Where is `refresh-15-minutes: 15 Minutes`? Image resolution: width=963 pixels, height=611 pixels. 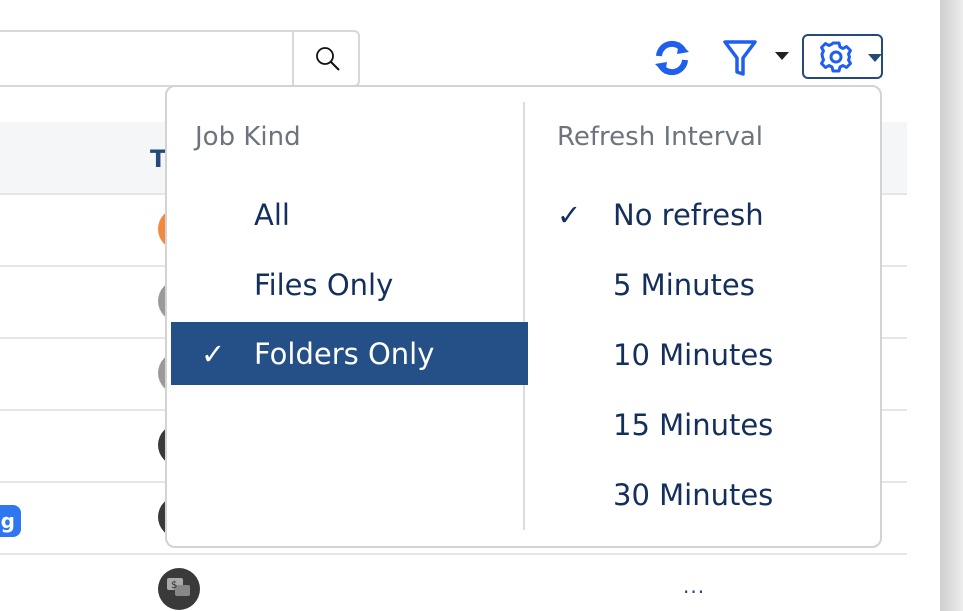 refresh-15-minutes: 15 Minutes is located at coordinates (717, 424).